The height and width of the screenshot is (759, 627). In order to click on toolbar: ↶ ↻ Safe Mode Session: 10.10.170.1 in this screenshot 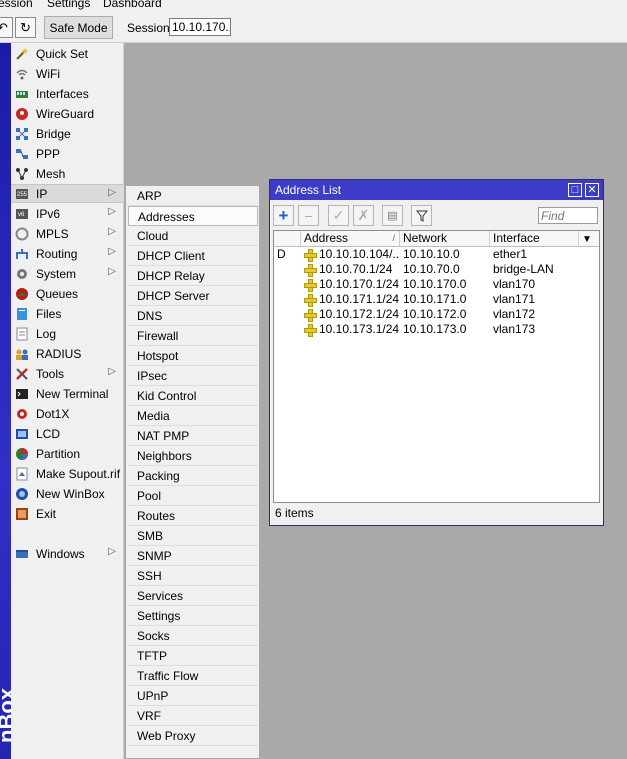, I will do `click(313, 27)`.